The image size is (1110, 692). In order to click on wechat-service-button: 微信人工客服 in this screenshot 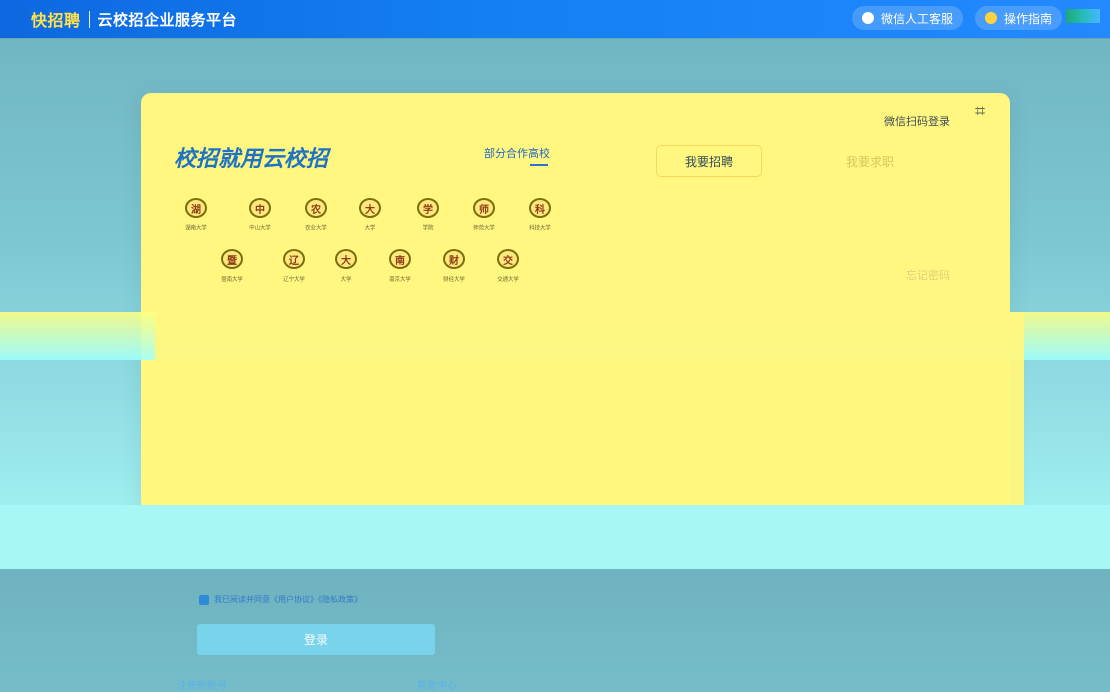, I will do `click(907, 18)`.